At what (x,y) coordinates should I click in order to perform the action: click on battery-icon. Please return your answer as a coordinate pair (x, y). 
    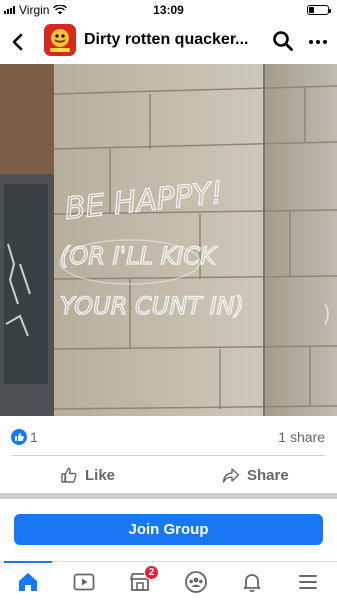
    Looking at the image, I should click on (319, 10).